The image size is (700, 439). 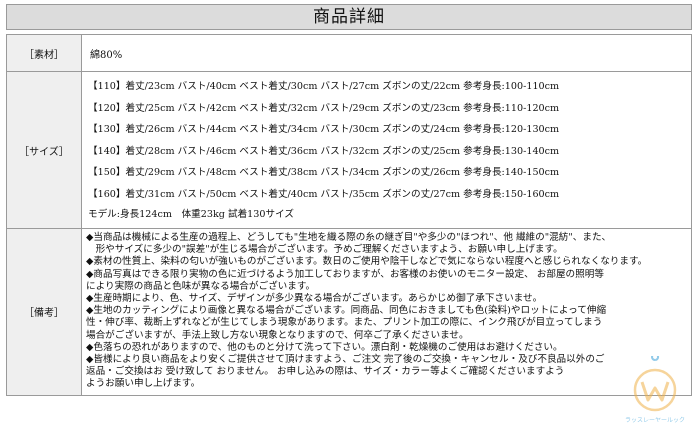 What do you see at coordinates (277, 335) in the screenshot?
I see `note-line: 場合がございますが、手法上致し方ない現象となりますので、何卒ご了承くださいませ。` at bounding box center [277, 335].